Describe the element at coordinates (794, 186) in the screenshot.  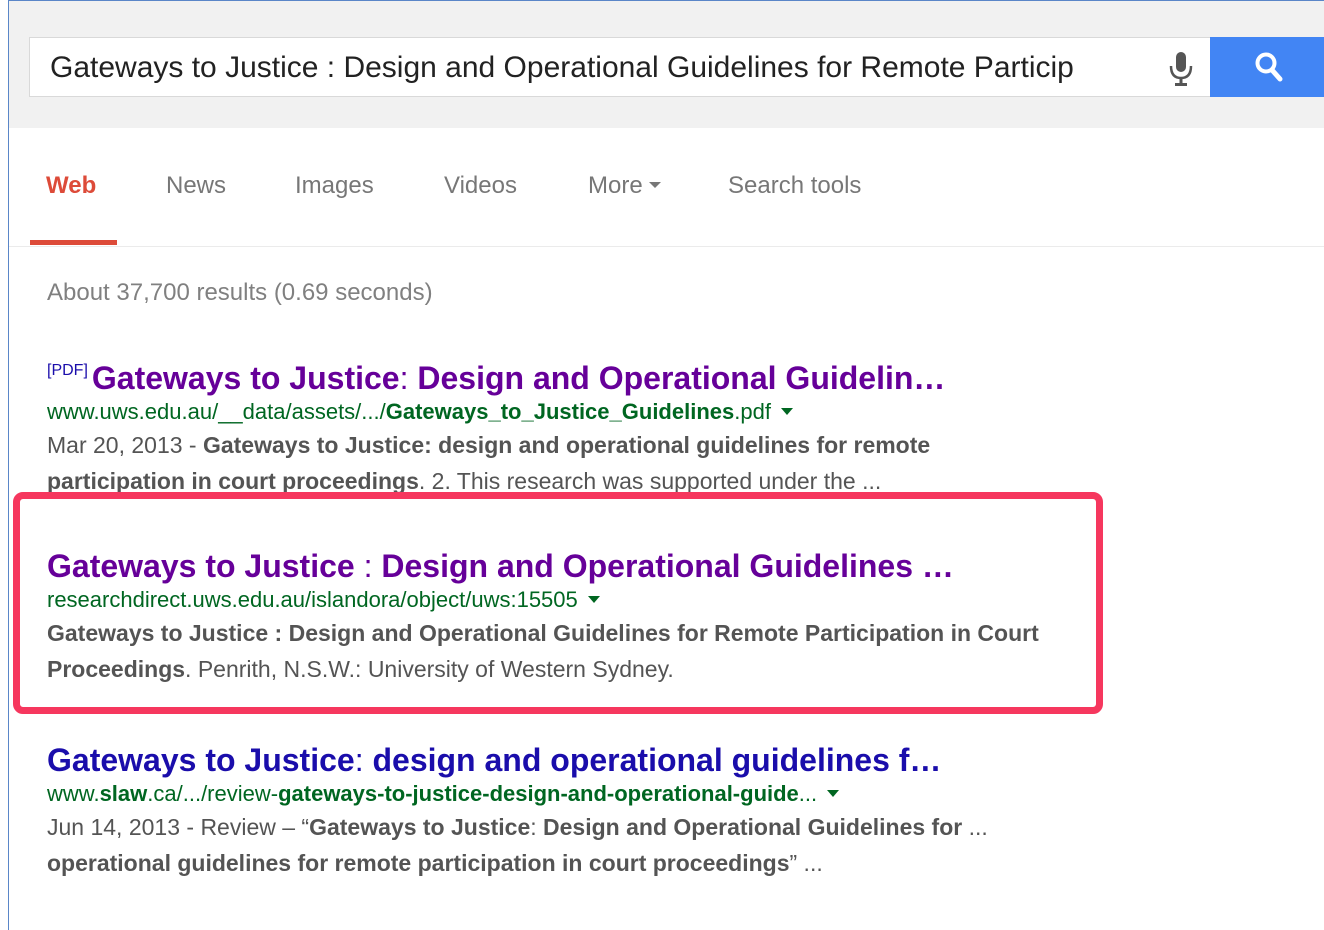
I see `tab-search-tools: Search tools` at that location.